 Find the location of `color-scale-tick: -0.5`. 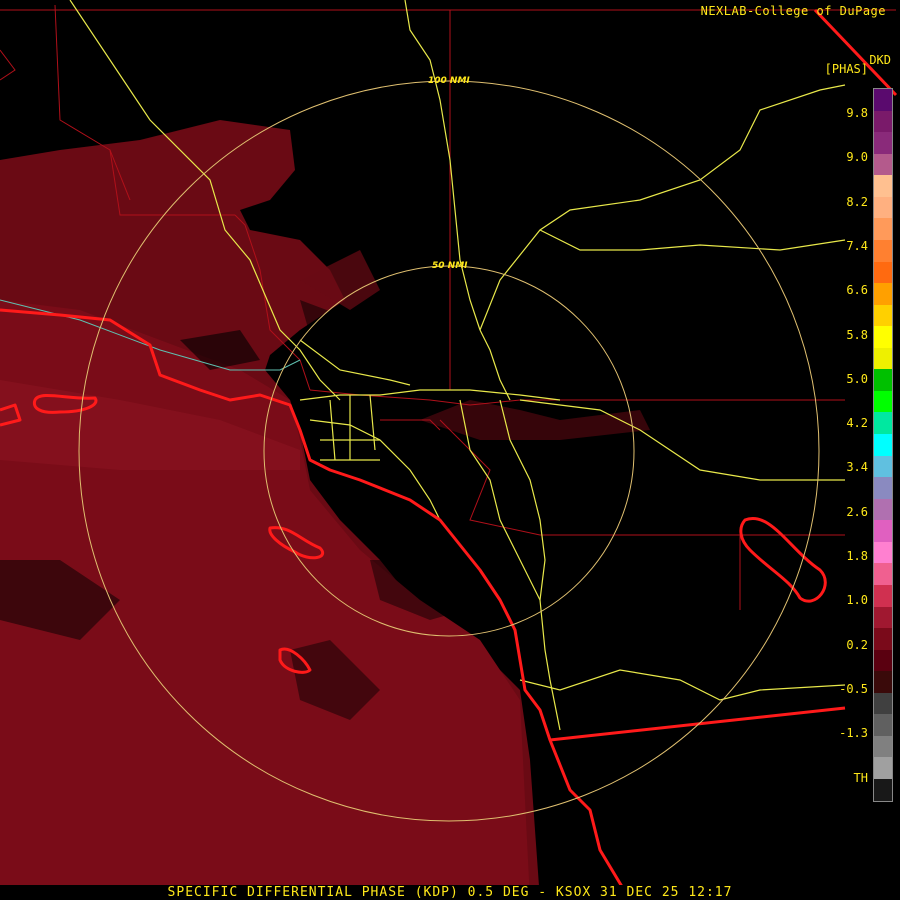

color-scale-tick: -0.5 is located at coordinates (853, 688).